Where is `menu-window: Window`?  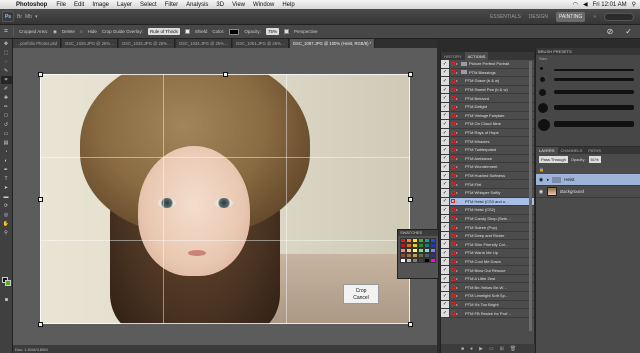
menu-window: Window is located at coordinates (263, 5).